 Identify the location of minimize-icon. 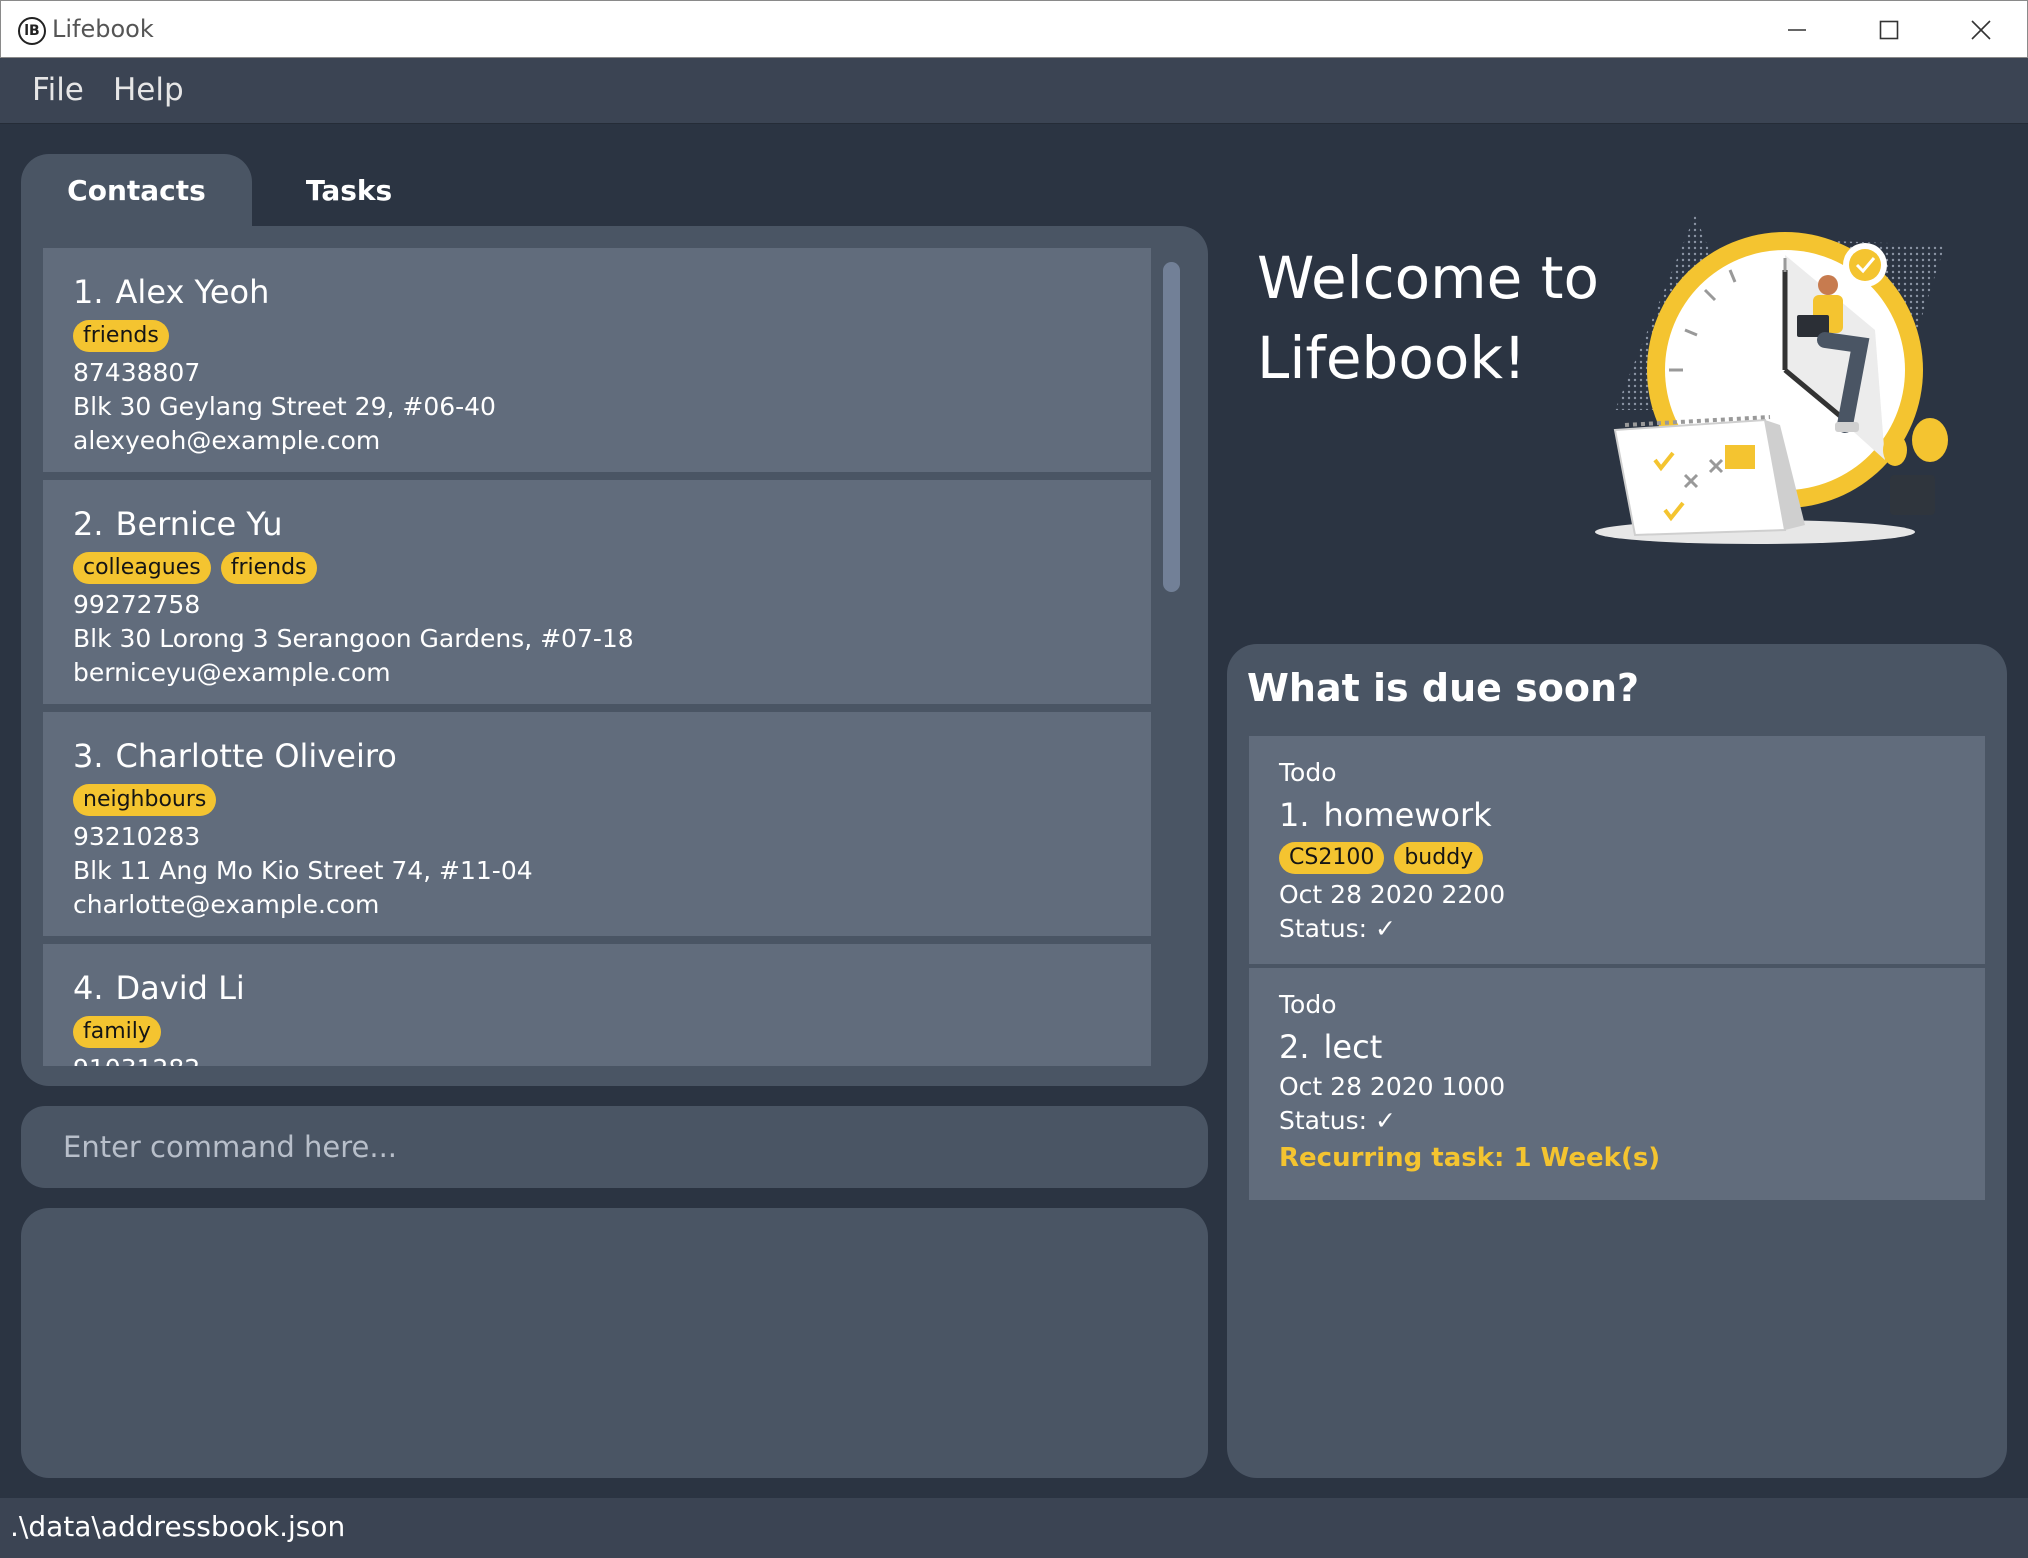
(1797, 30).